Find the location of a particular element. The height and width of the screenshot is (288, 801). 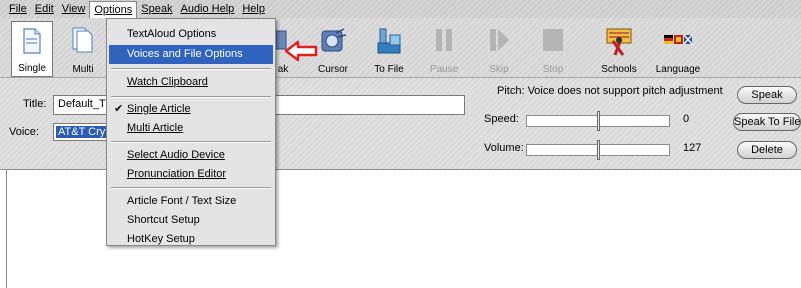

red-arrow-annotation is located at coordinates (301, 51).